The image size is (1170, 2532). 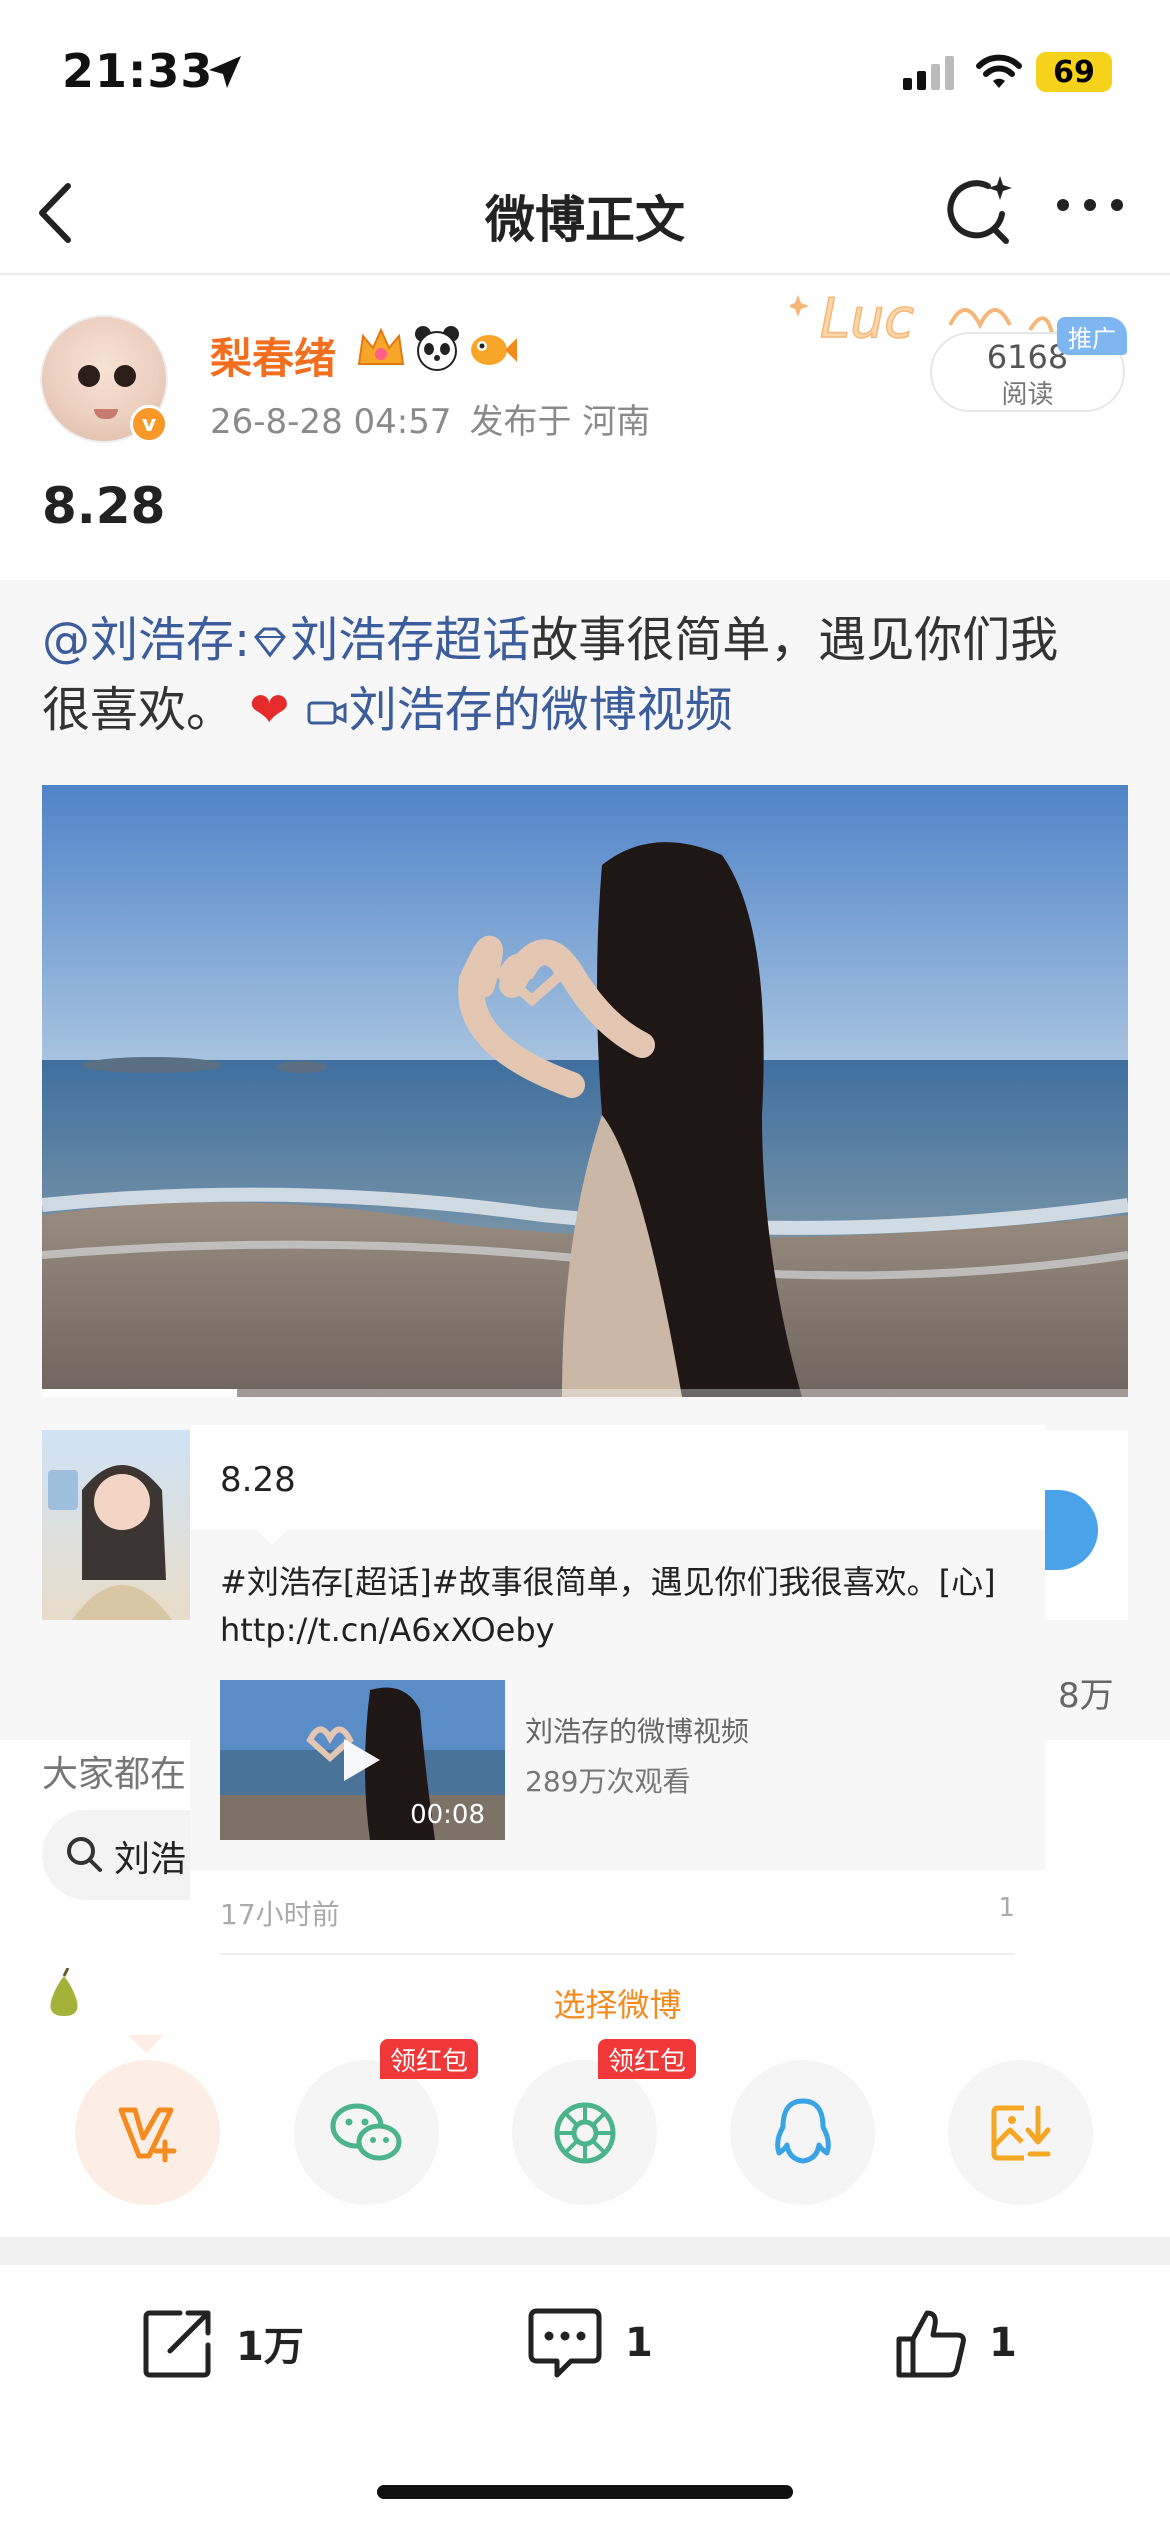 What do you see at coordinates (273, 355) in the screenshot?
I see `author-name: 梨春绪` at bounding box center [273, 355].